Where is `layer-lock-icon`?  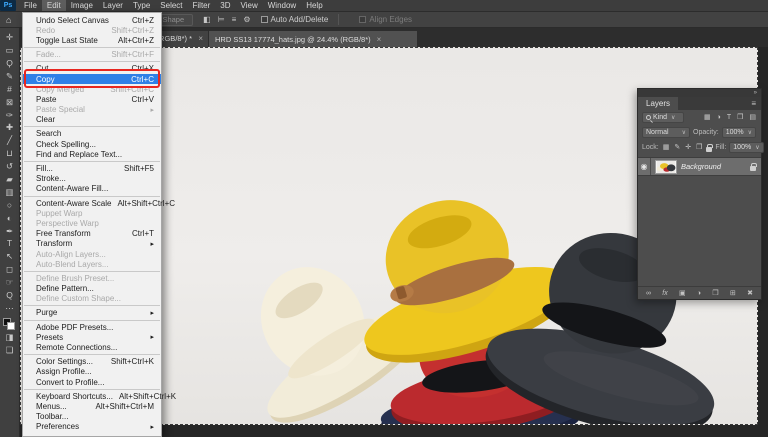
layer-lock-icon is located at coordinates (753, 166).